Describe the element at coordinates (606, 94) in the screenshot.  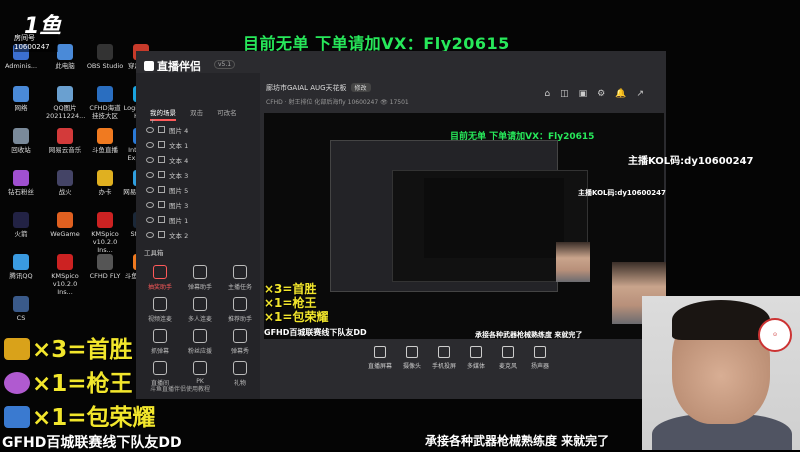
I see `toolbar-icon: ⚙` at that location.